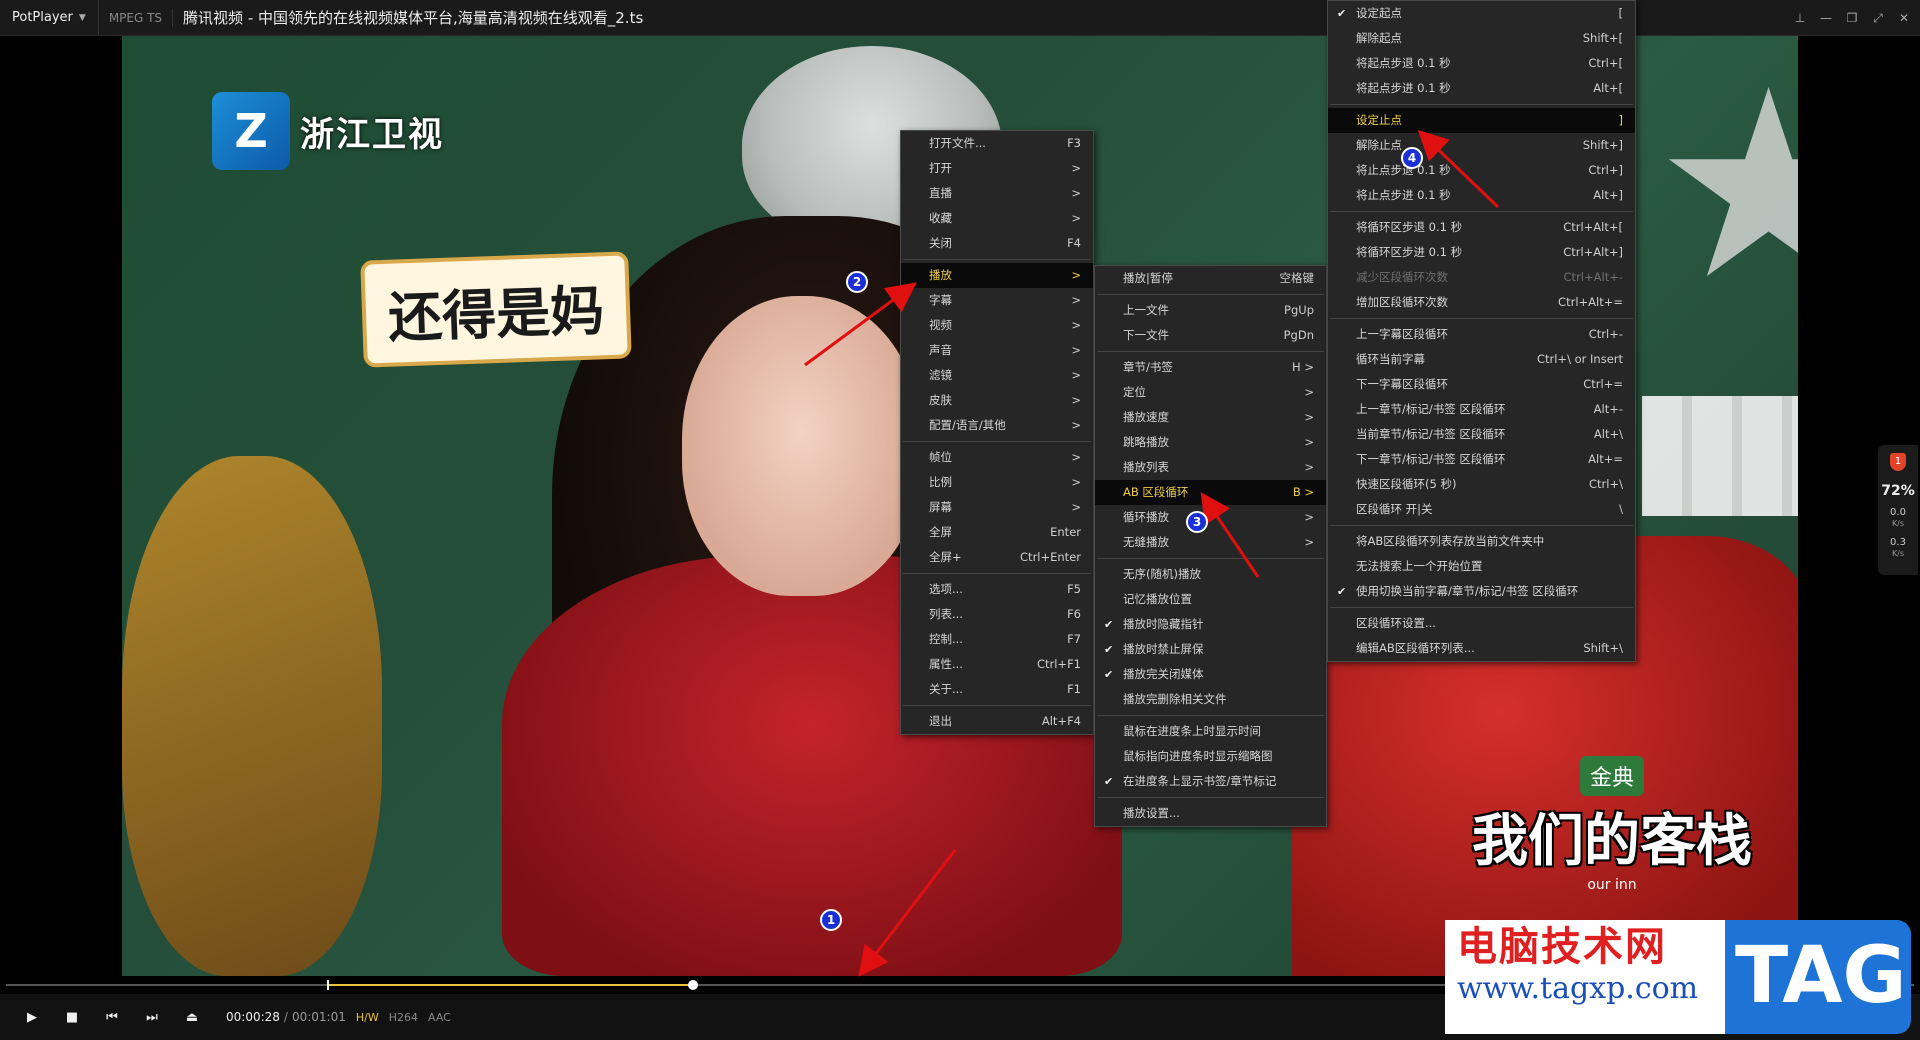 This screenshot has height=1040, width=1920. I want to click on menu-item-label: 记忆播放位置, so click(1157, 599).